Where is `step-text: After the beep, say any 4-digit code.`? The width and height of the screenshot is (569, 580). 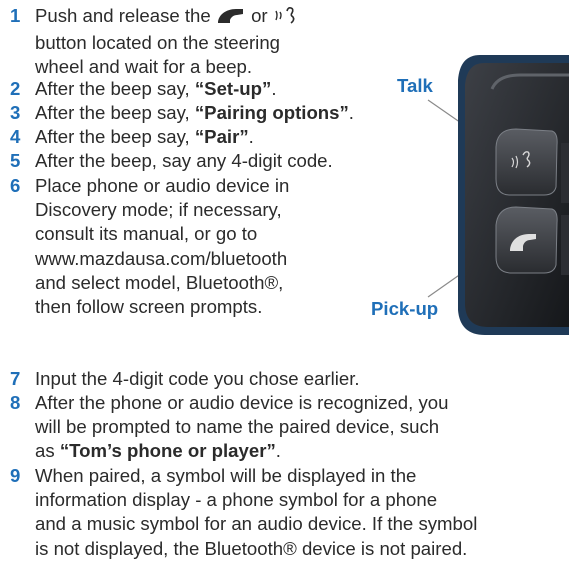 step-text: After the beep, say any 4-digit code. is located at coordinates (184, 160).